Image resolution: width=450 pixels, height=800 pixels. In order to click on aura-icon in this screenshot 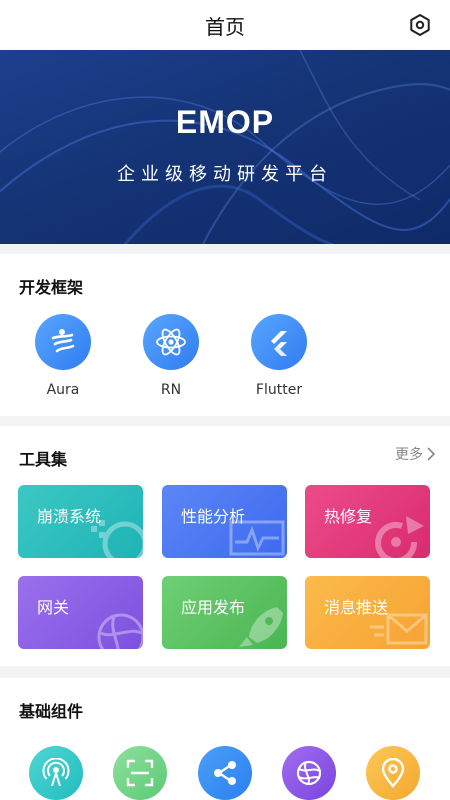, I will do `click(63, 342)`.